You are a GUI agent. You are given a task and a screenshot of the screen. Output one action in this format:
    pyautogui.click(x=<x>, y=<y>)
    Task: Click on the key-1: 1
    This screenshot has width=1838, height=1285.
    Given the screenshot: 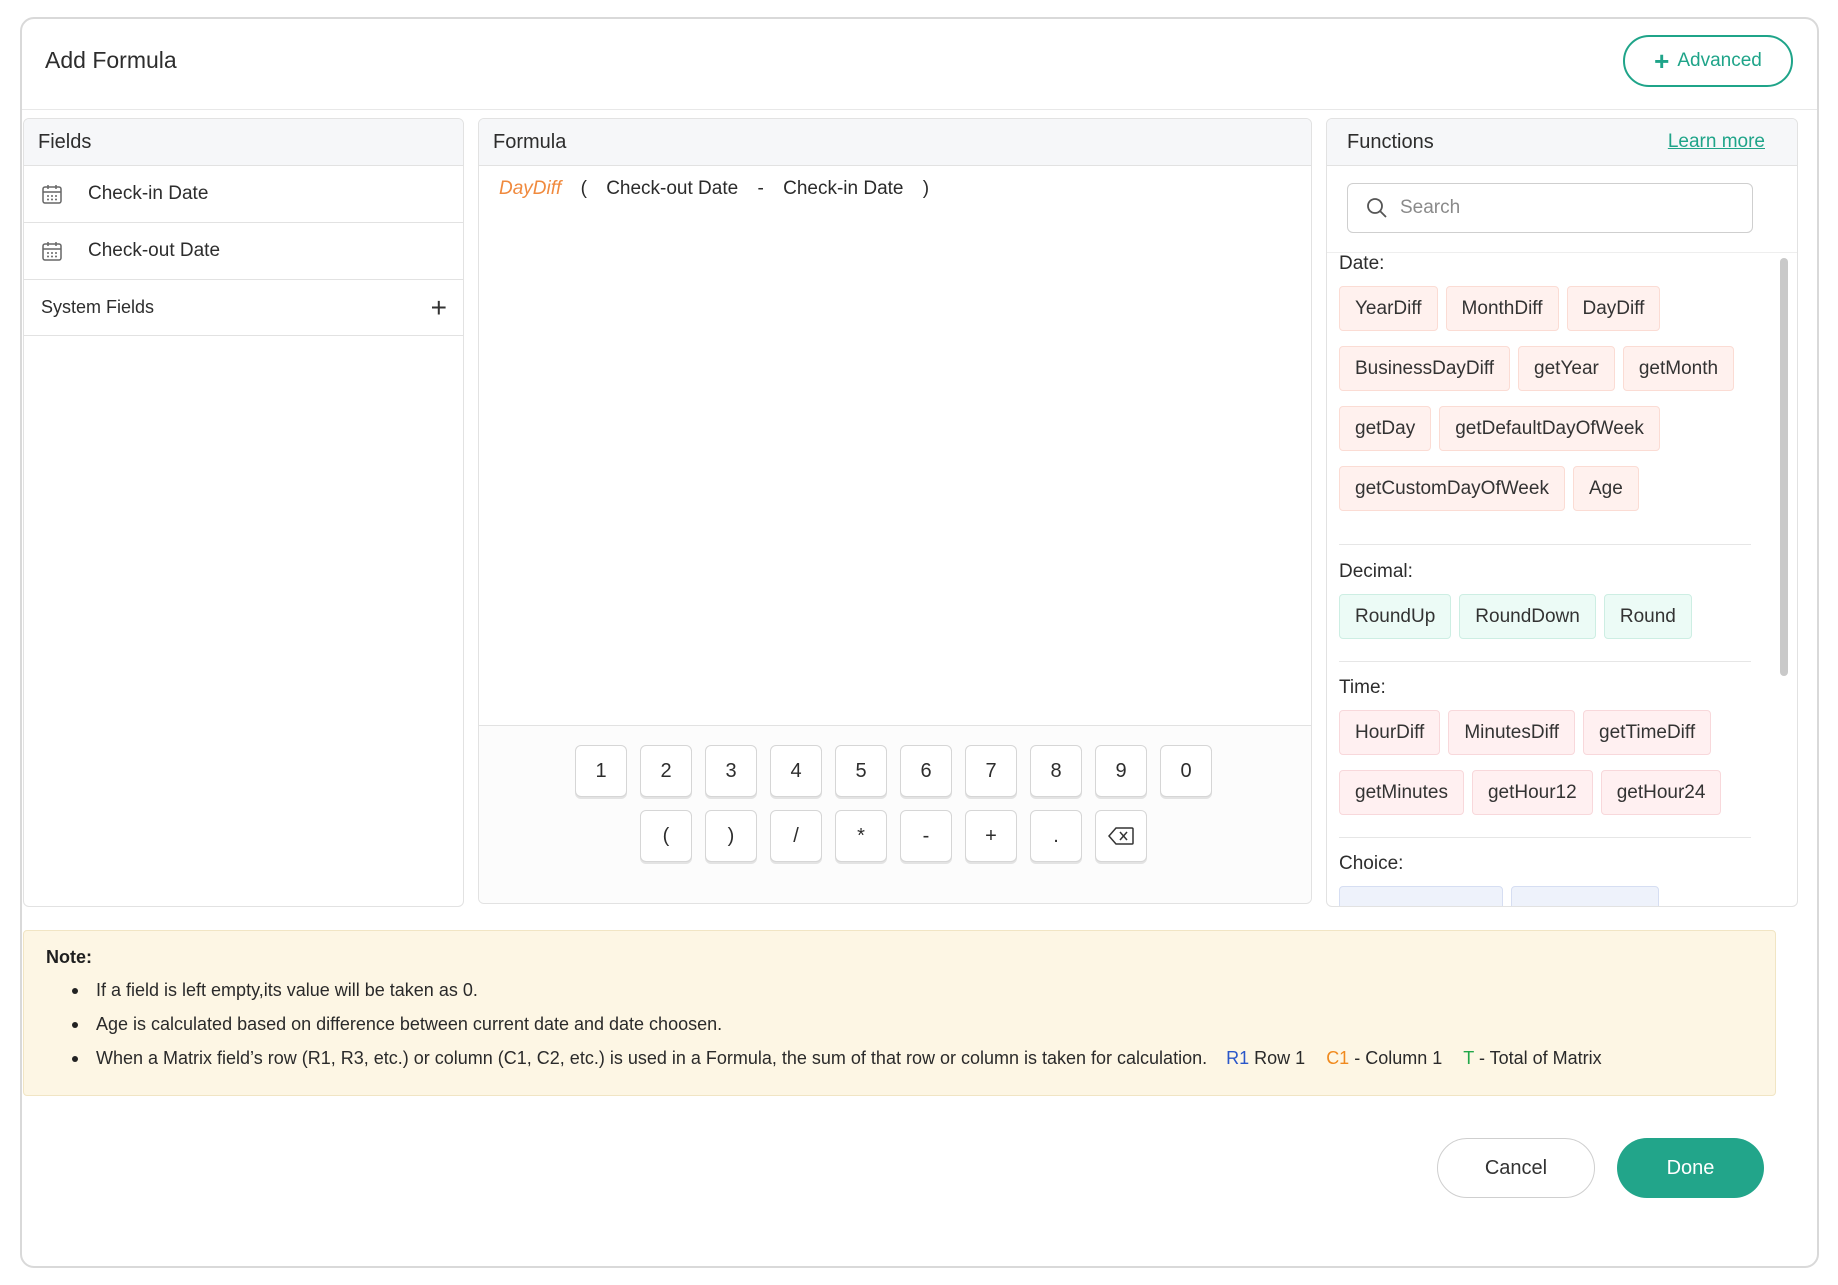 What is the action you would take?
    pyautogui.click(x=601, y=771)
    